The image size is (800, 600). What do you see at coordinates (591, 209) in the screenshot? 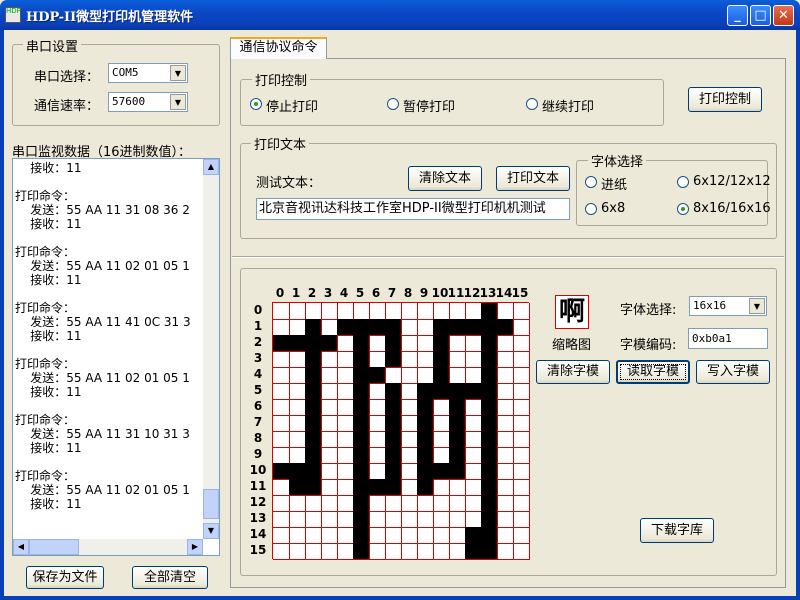
I see `radio-font-6x8` at bounding box center [591, 209].